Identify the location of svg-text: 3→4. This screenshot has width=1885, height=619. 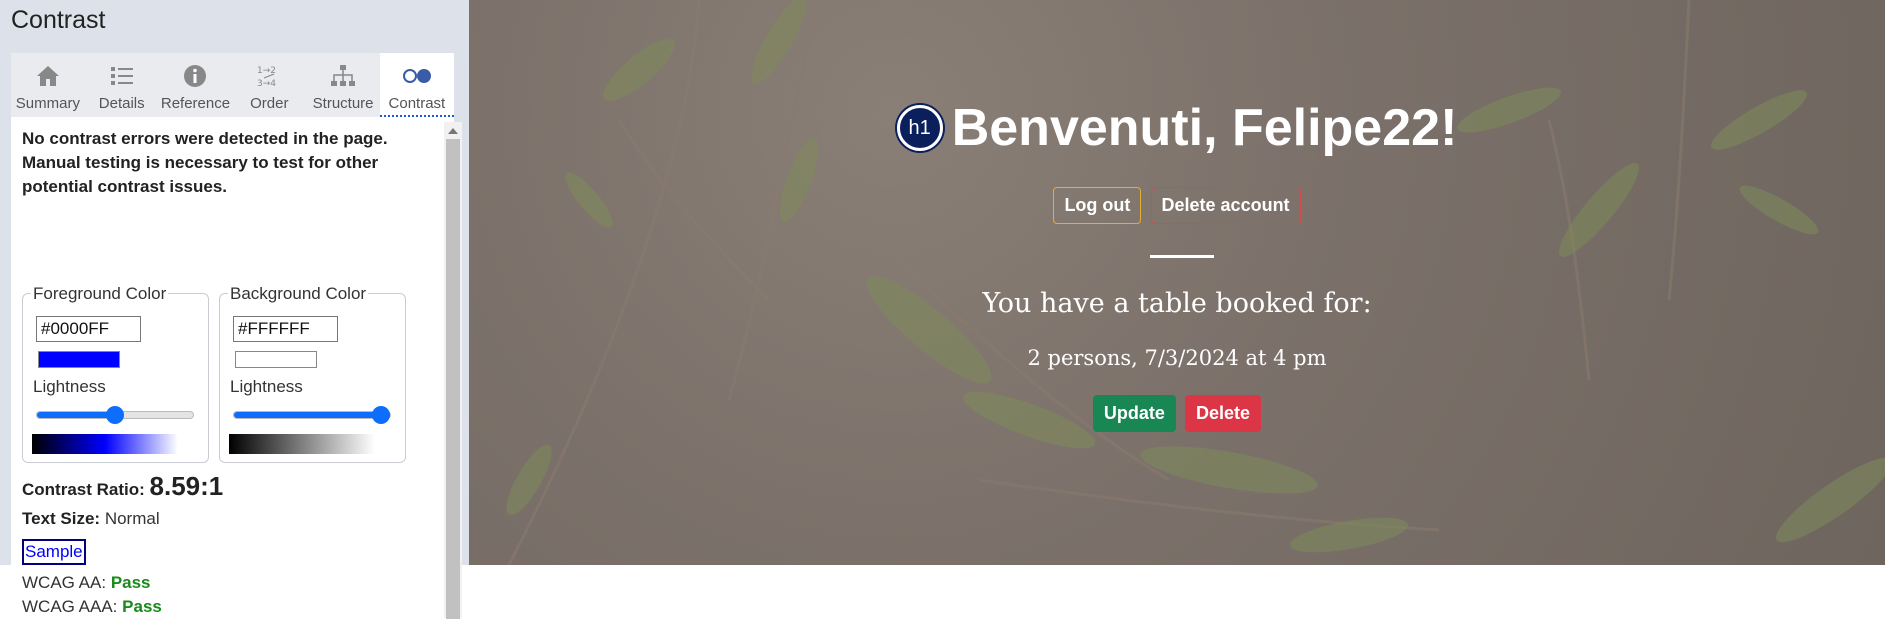
(266, 84).